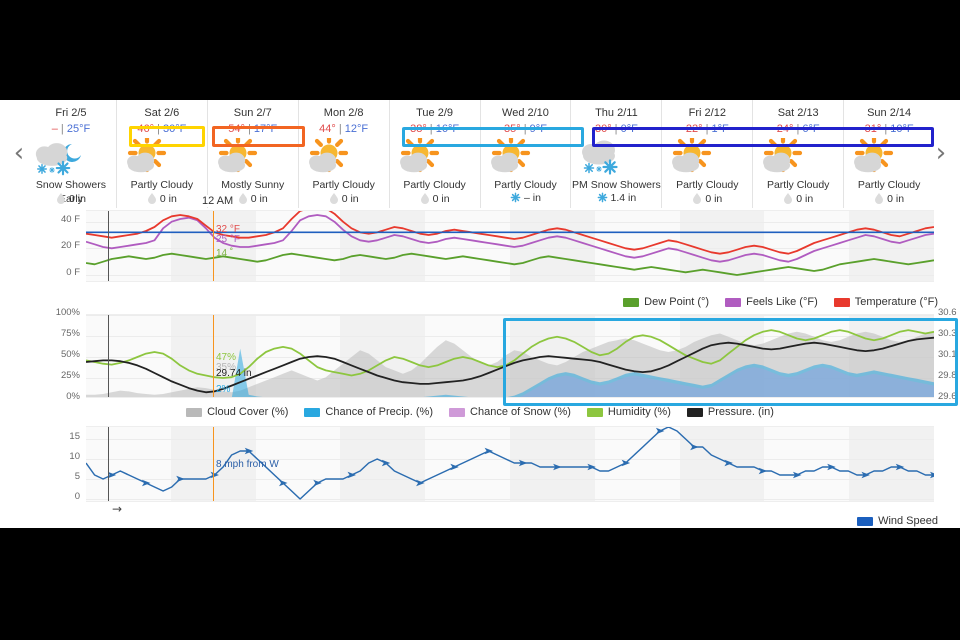  Describe the element at coordinates (162, 129) in the screenshot. I see `day-temperature-range: 46° | 30°F` at that location.